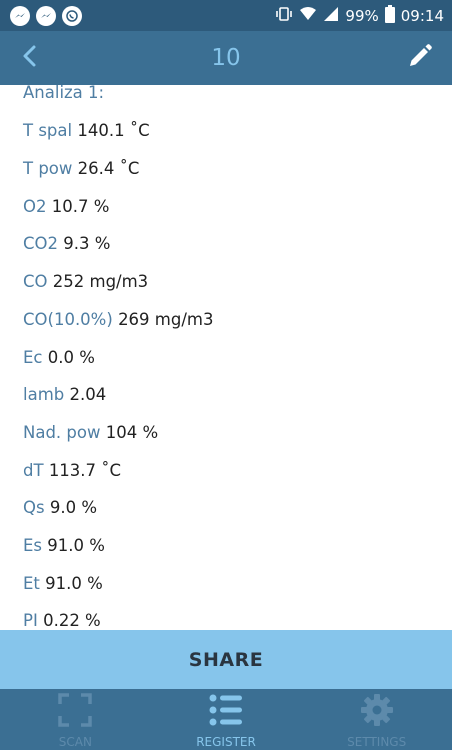 This screenshot has height=750, width=452. Describe the element at coordinates (75, 712) in the screenshot. I see `scan-icon` at that location.